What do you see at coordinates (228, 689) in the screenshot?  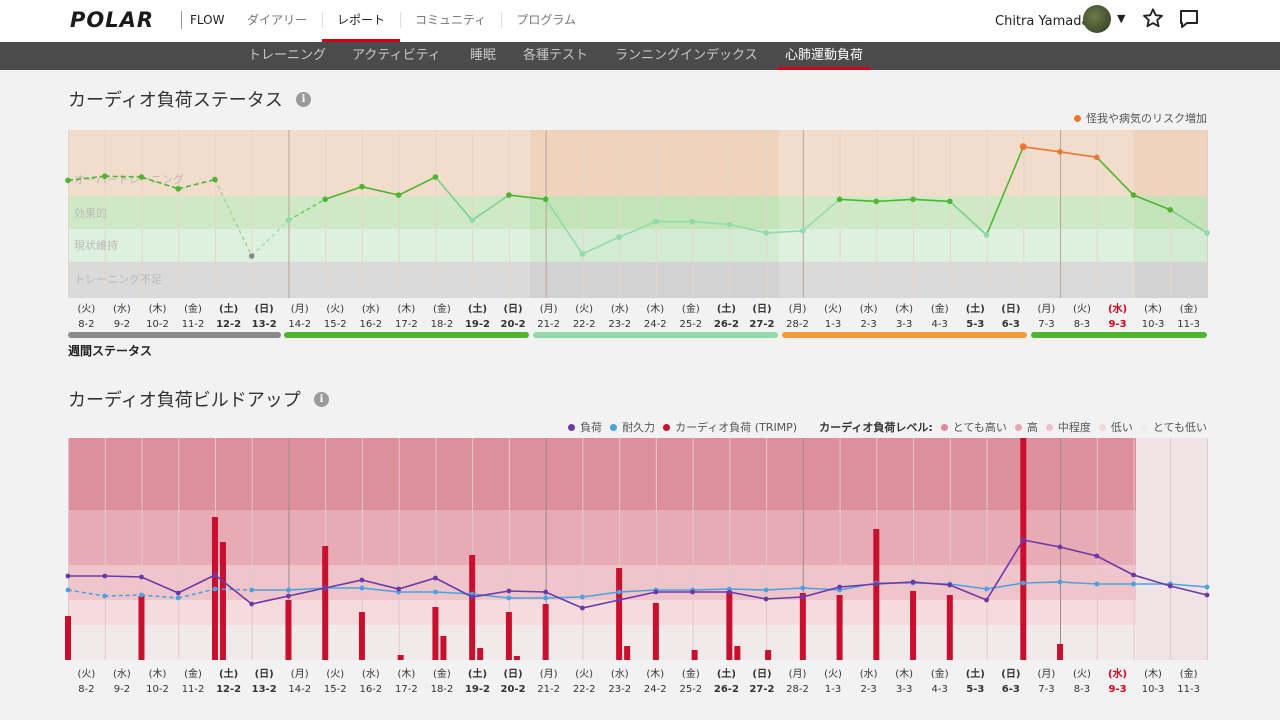 I see `date-label: 12-2` at bounding box center [228, 689].